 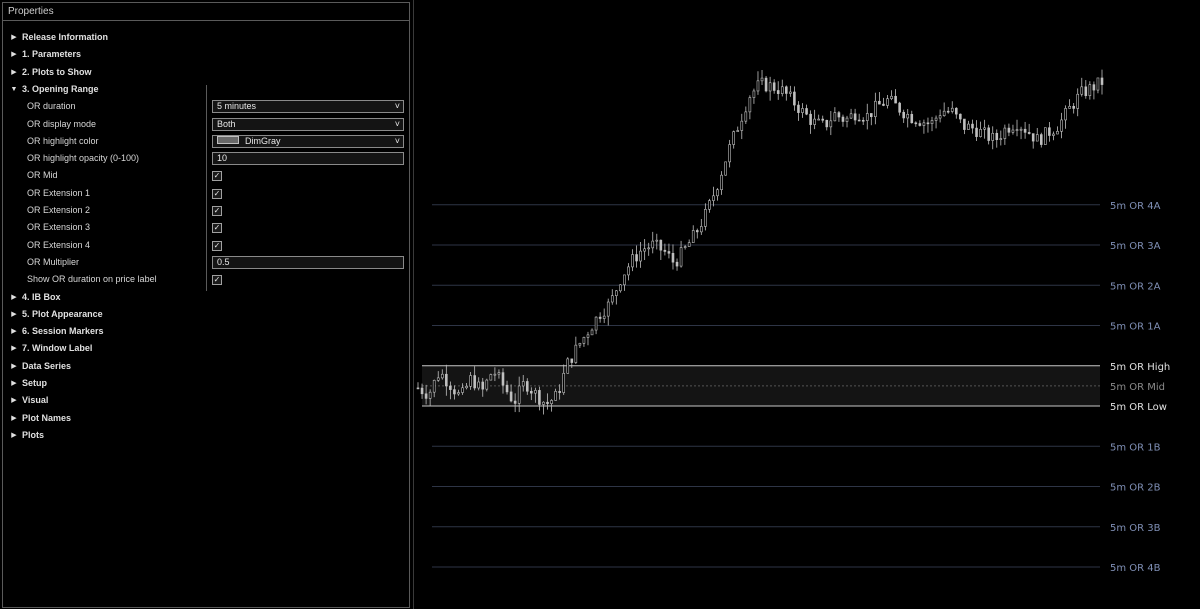 What do you see at coordinates (206, 245) in the screenshot?
I see `property-or-extension-4: OR Extension 4 ✓` at bounding box center [206, 245].